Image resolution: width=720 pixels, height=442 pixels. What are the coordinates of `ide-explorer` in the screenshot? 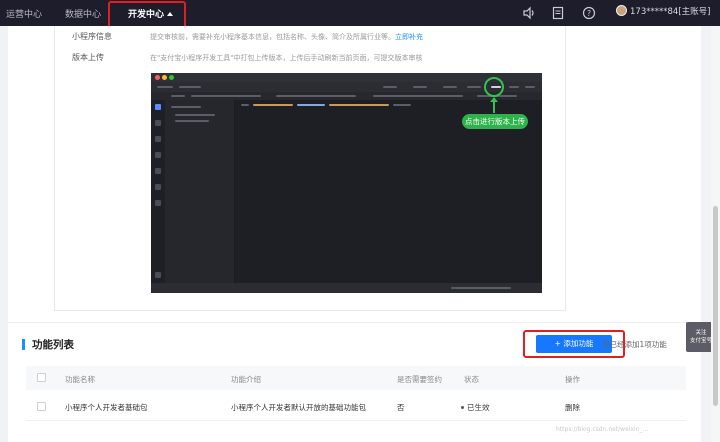 It's located at (200, 191).